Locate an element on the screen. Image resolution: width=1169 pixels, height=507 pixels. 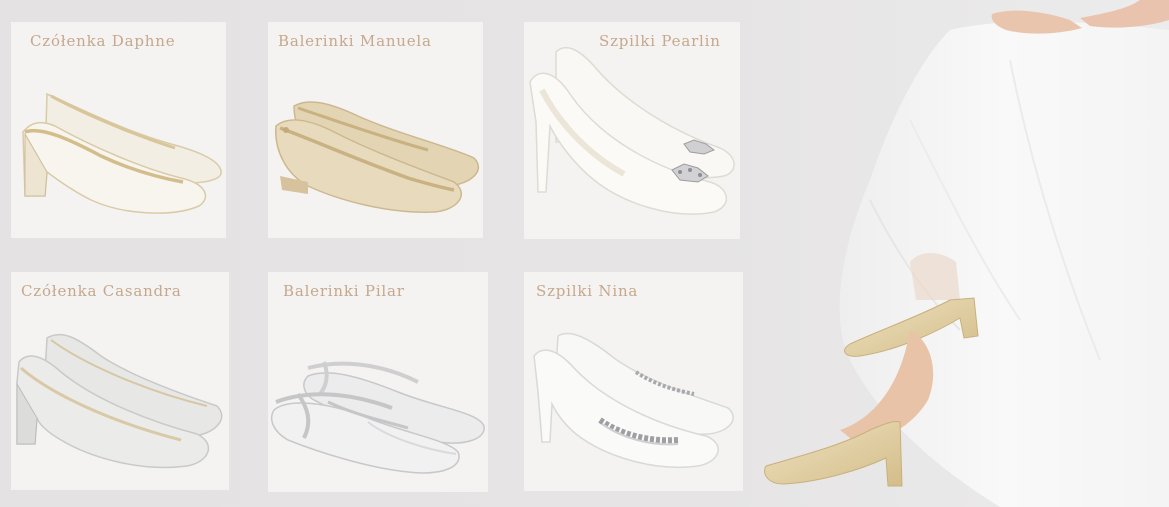
product-card-manuela: Balerinki Manuela is located at coordinates (375, 130).